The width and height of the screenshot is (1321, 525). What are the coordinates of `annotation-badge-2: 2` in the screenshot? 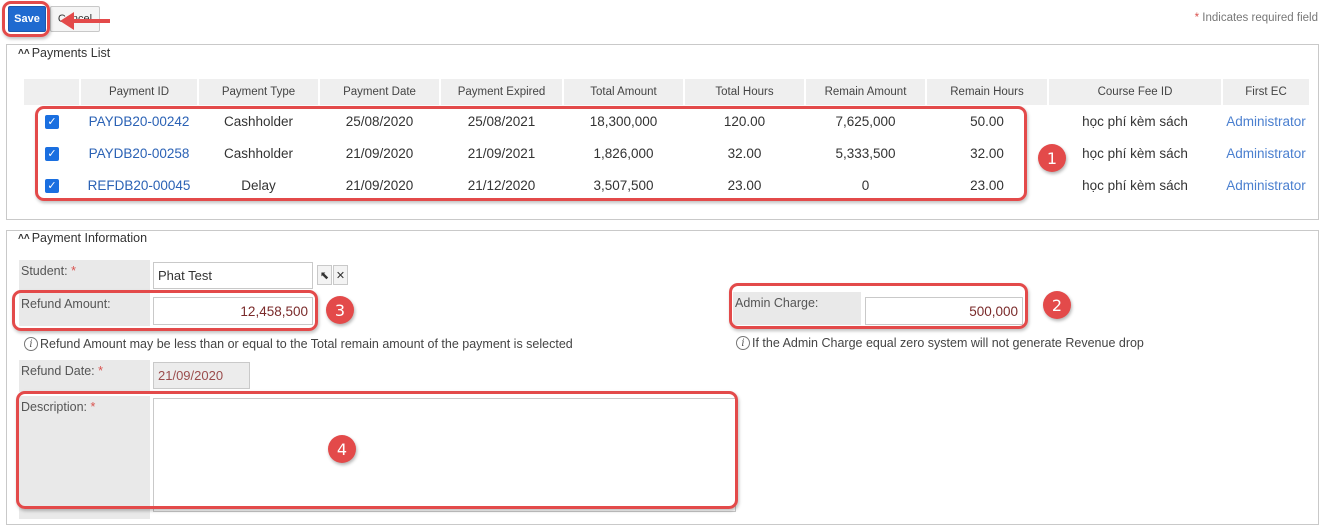 It's located at (1057, 305).